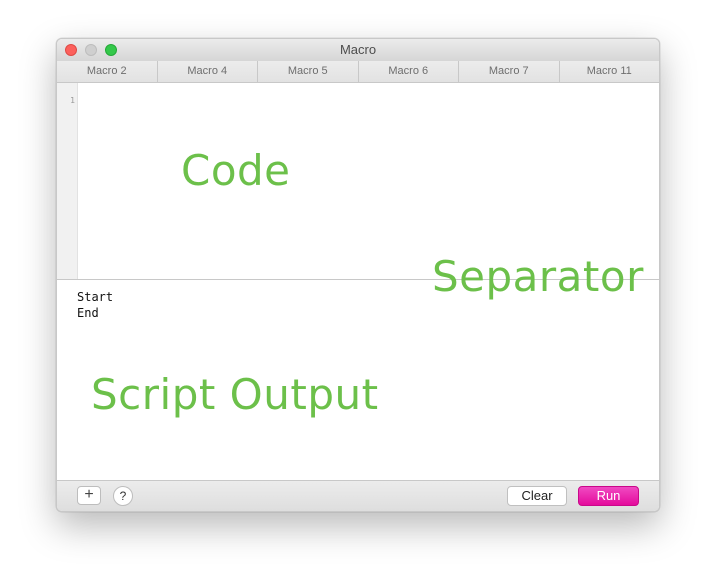 The image size is (714, 584). I want to click on window-title: Macro, so click(358, 49).